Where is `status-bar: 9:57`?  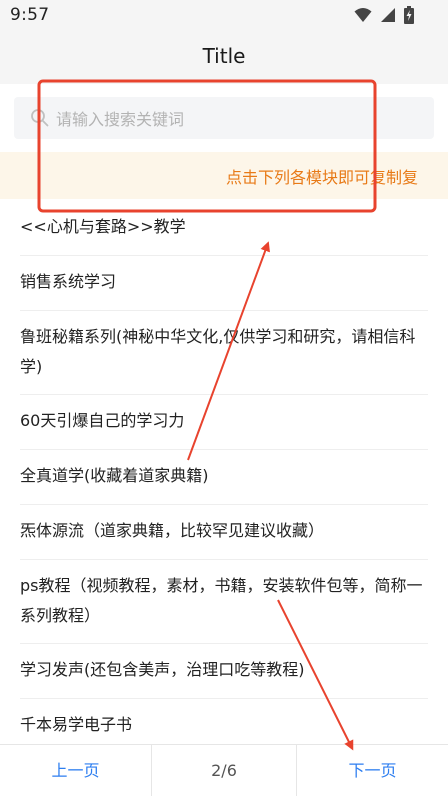 status-bar: 9:57 is located at coordinates (224, 15).